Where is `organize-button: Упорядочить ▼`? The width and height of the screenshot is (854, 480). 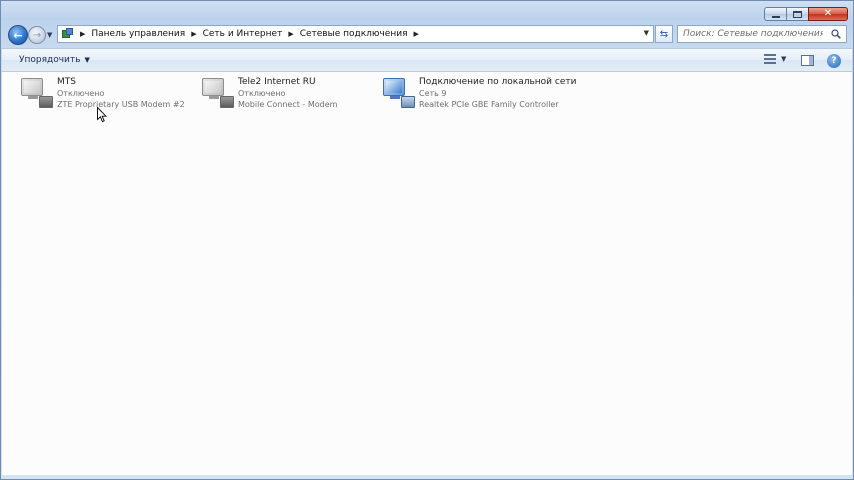 organize-button: Упорядочить ▼ is located at coordinates (54, 60).